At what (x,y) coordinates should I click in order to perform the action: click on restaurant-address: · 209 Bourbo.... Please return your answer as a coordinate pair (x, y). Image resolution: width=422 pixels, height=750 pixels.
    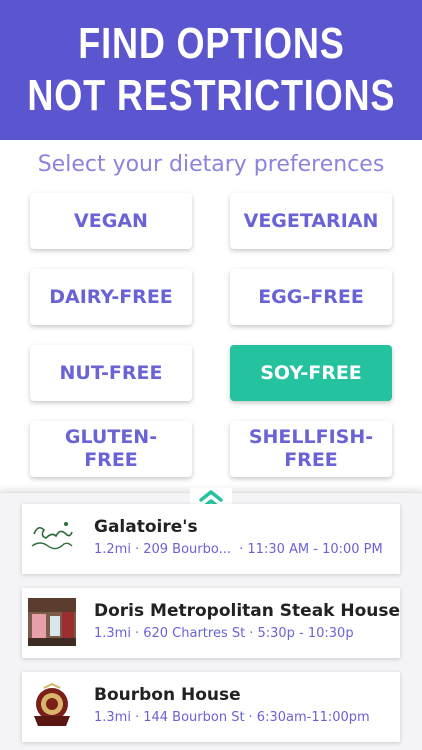
    Looking at the image, I should click on (182, 549).